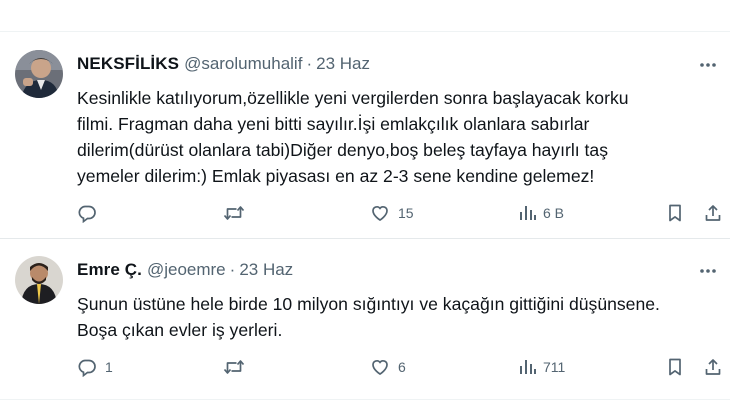  I want to click on display-name: Emre Ç., so click(109, 269).